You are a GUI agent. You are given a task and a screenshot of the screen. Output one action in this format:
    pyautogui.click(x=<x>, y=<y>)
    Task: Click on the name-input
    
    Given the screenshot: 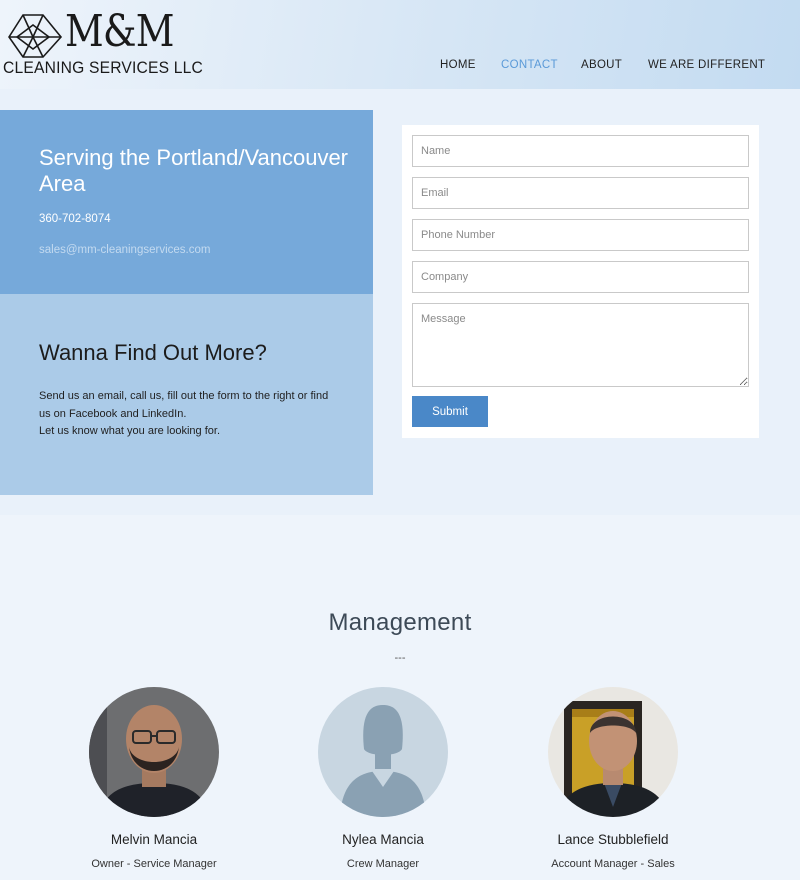 What is the action you would take?
    pyautogui.click(x=580, y=151)
    